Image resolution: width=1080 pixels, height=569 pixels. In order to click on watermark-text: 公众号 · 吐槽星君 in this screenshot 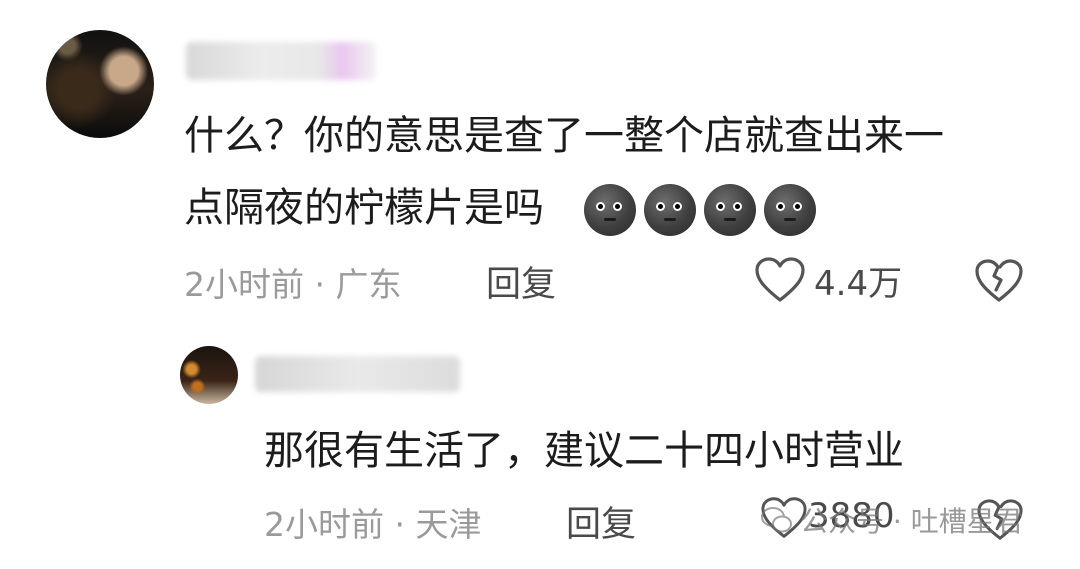, I will do `click(911, 521)`.